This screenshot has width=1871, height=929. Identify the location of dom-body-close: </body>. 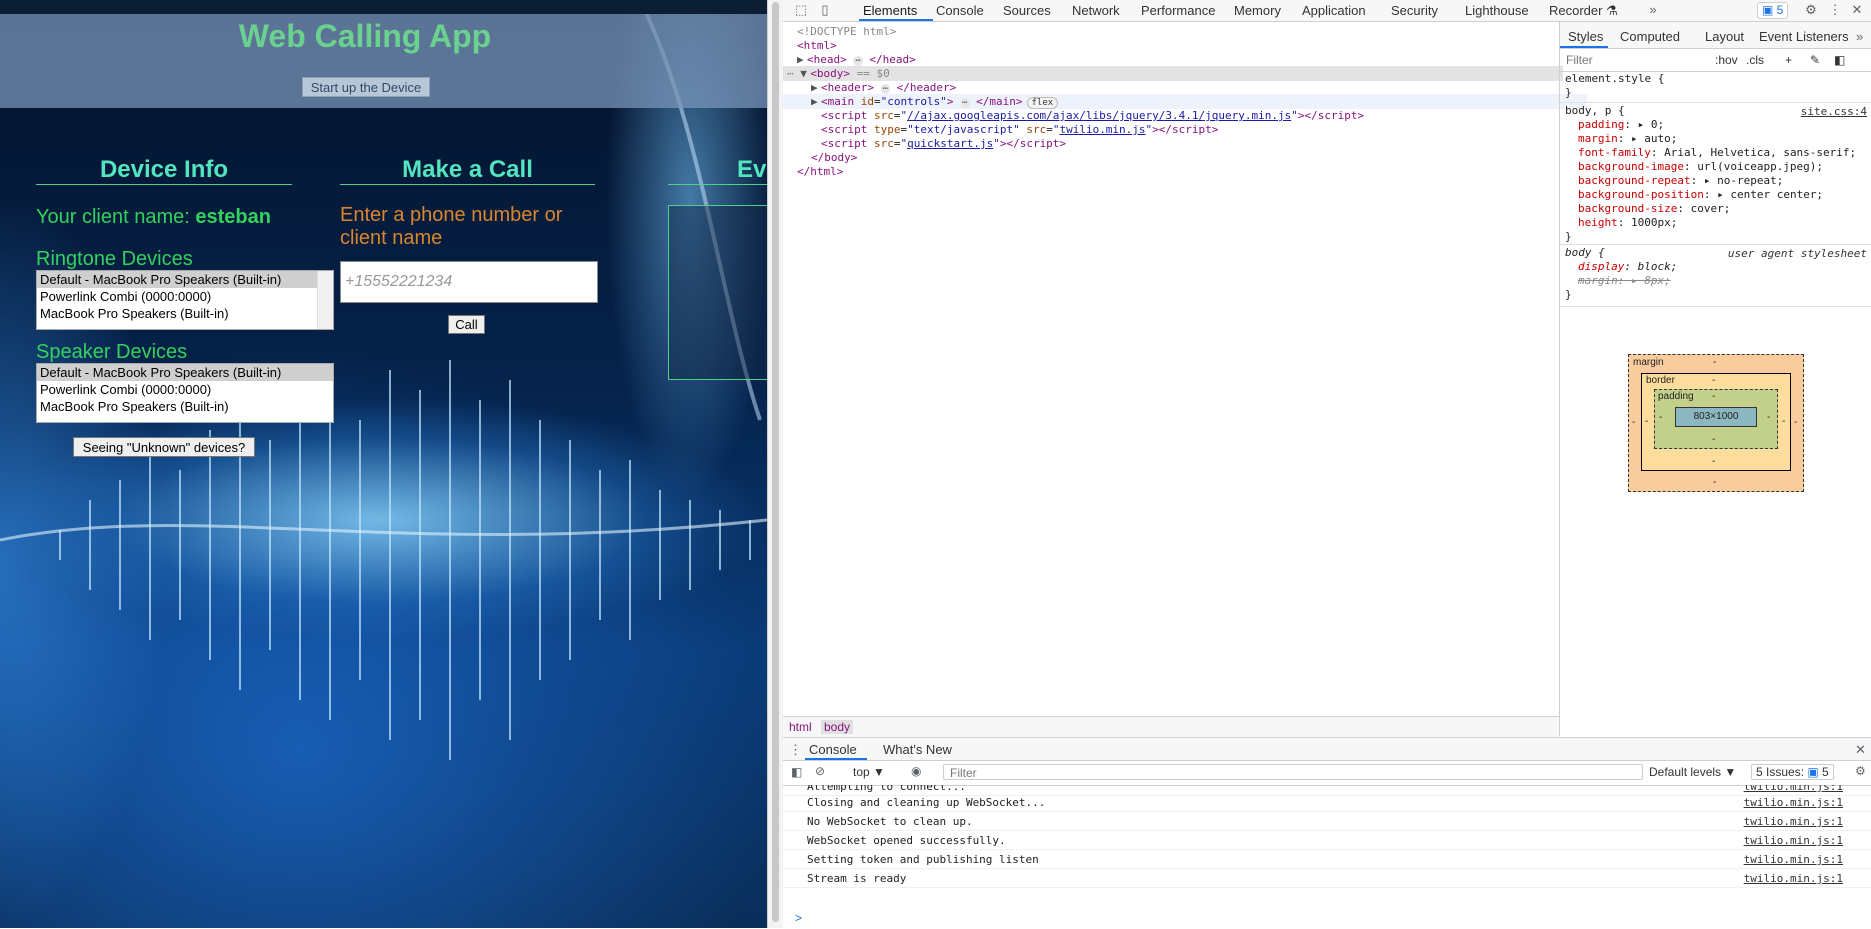
(820, 157).